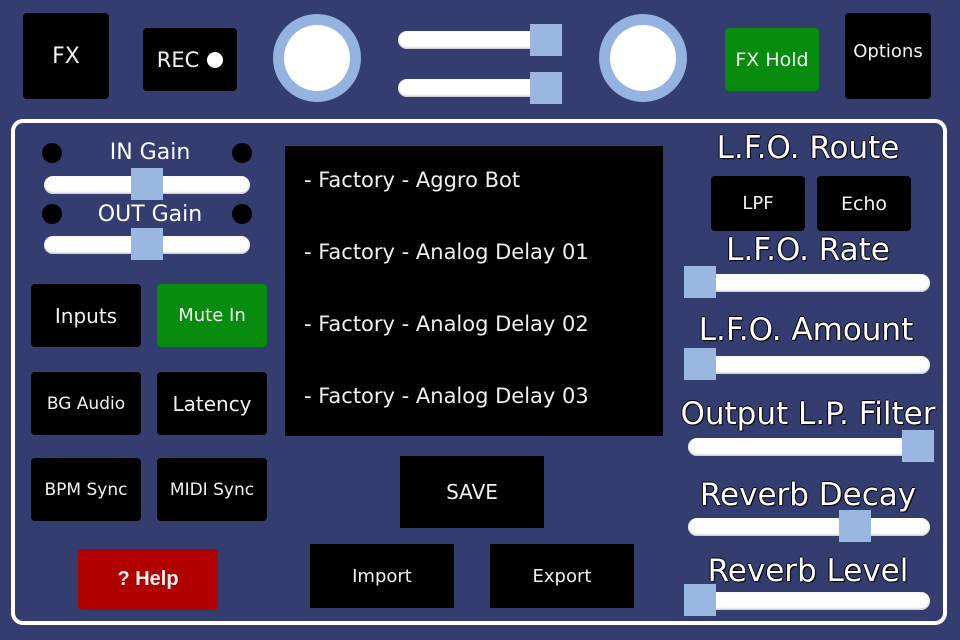 The width and height of the screenshot is (960, 640). I want to click on reverb-decay-slider, so click(809, 526).